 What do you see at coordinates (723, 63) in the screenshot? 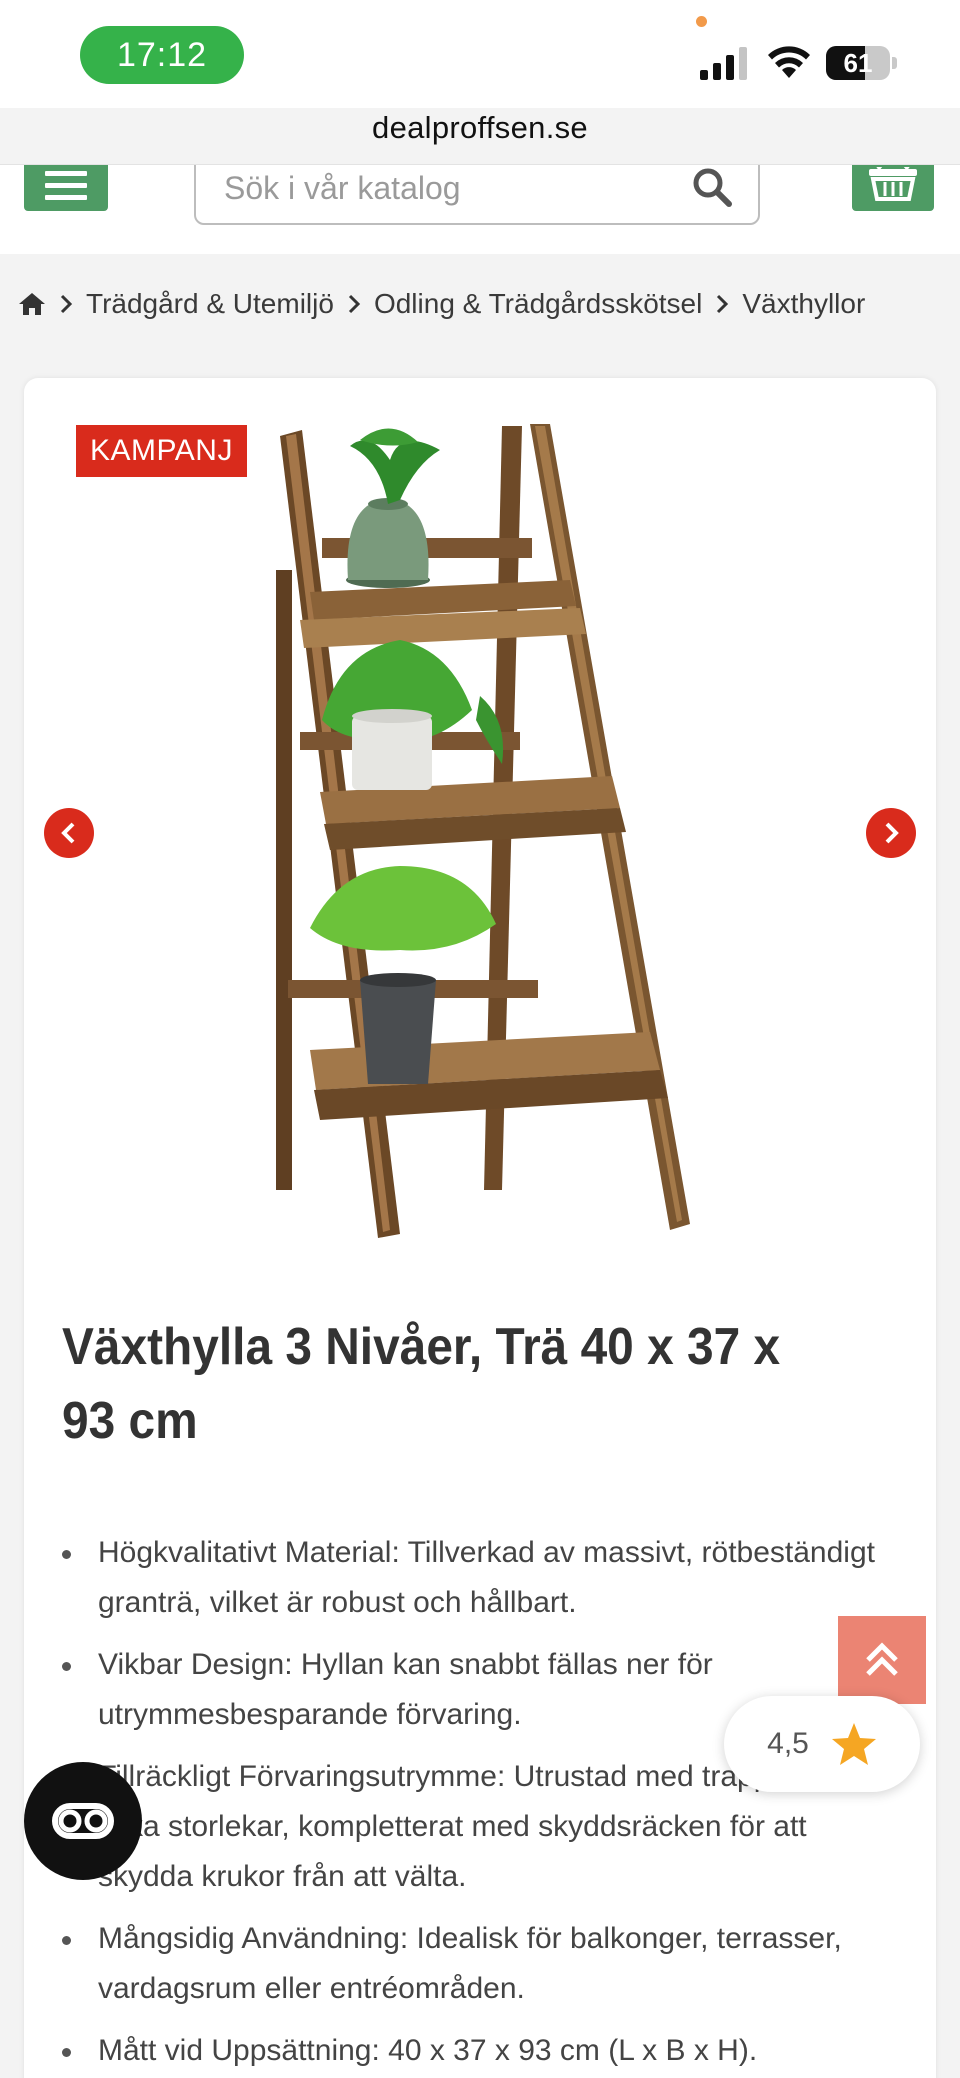
I see `cellular-signal-icon` at bounding box center [723, 63].